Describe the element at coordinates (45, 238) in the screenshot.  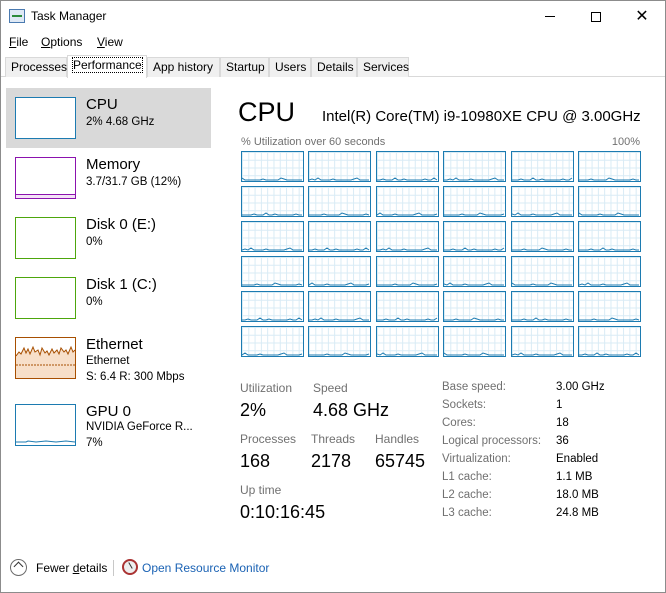
I see `disk-thumbnail-graph` at that location.